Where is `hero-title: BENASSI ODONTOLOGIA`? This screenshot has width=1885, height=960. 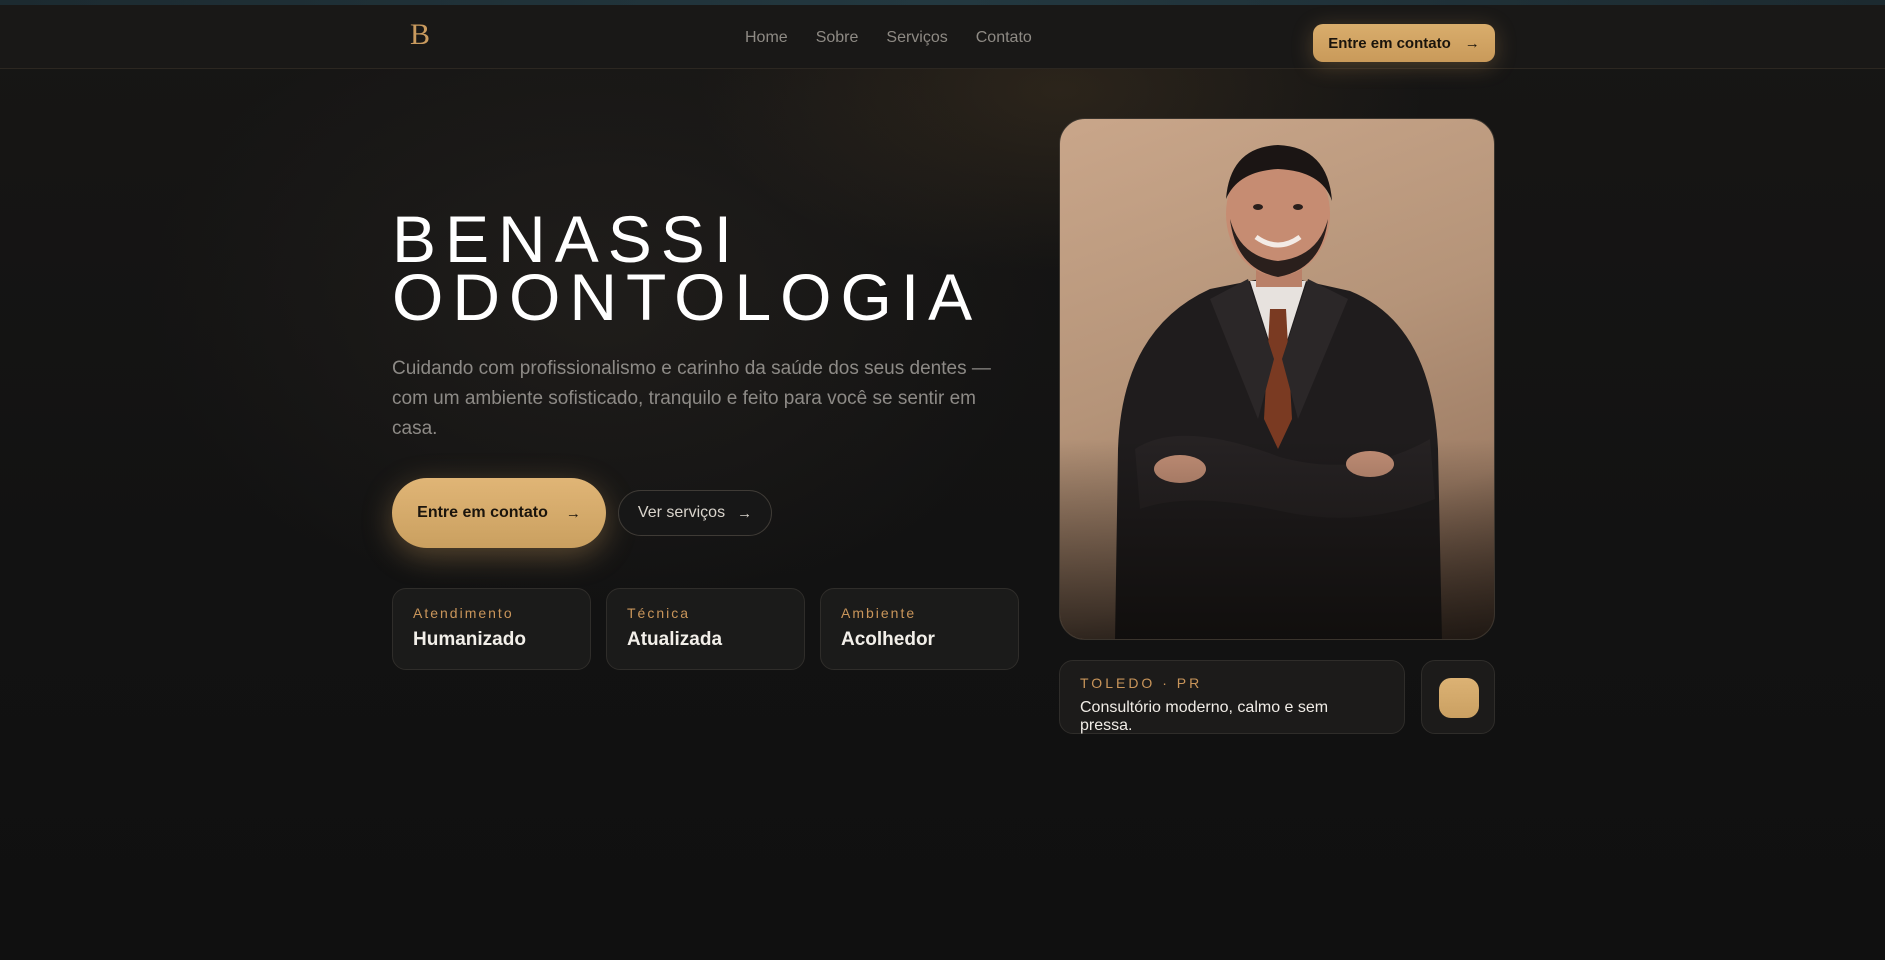
hero-title: BENASSI ODONTOLOGIA is located at coordinates (702, 270).